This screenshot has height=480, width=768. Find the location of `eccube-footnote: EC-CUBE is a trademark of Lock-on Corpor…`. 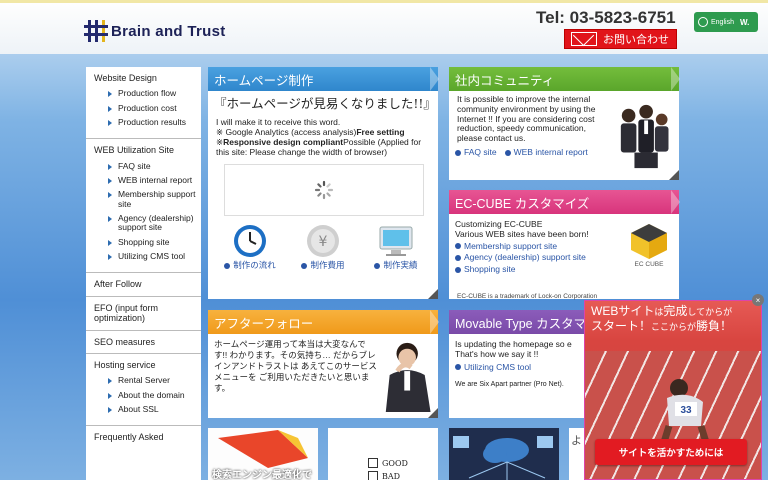

eccube-footnote: EC-CUBE is a trademark of Lock-on Corpor… is located at coordinates (527, 296).